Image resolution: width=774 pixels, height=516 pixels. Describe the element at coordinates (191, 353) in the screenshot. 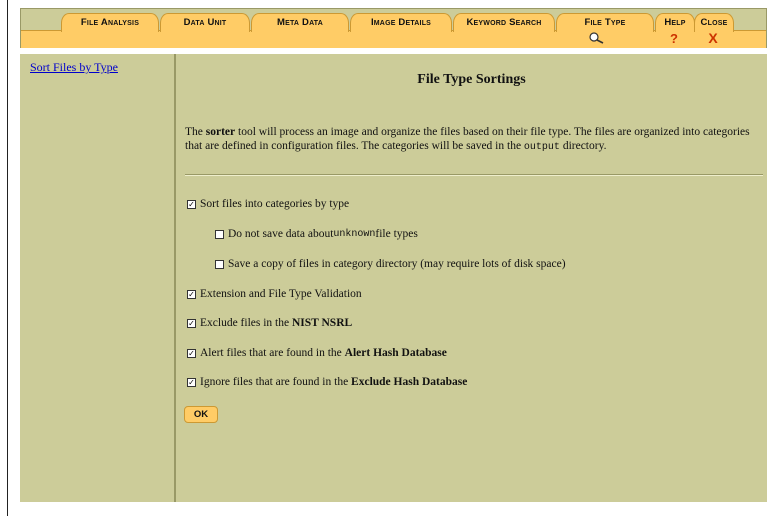

I see `checkbox-alert-hash` at that location.